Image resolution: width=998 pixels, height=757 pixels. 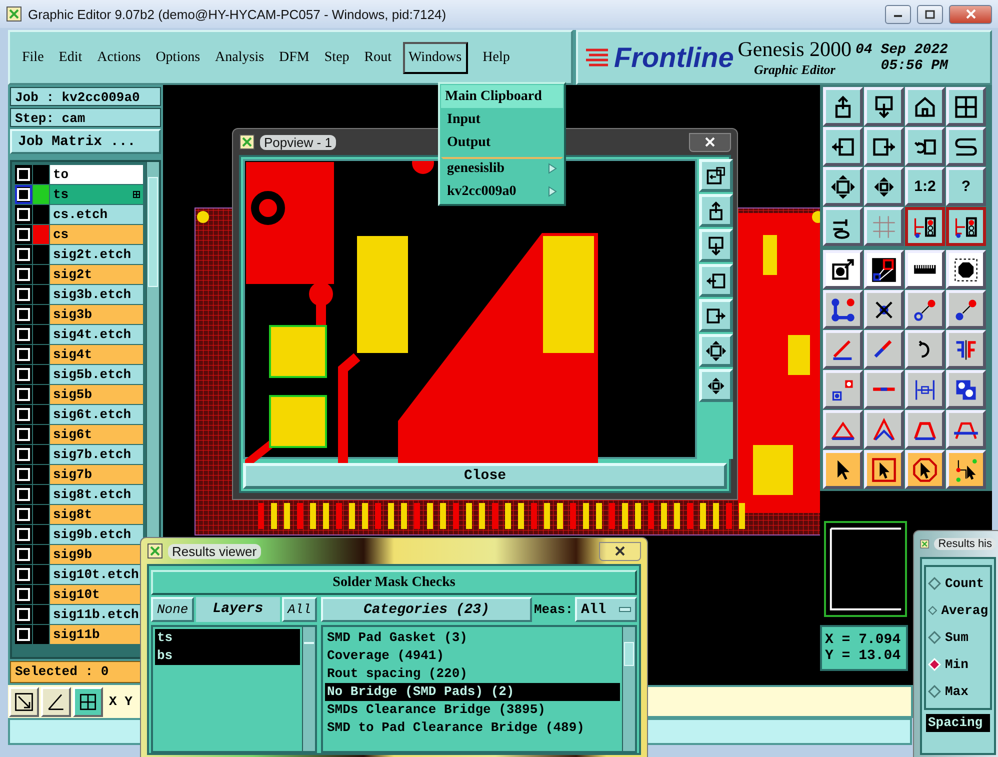 I want to click on layer-name: sig10t, so click(x=96, y=594).